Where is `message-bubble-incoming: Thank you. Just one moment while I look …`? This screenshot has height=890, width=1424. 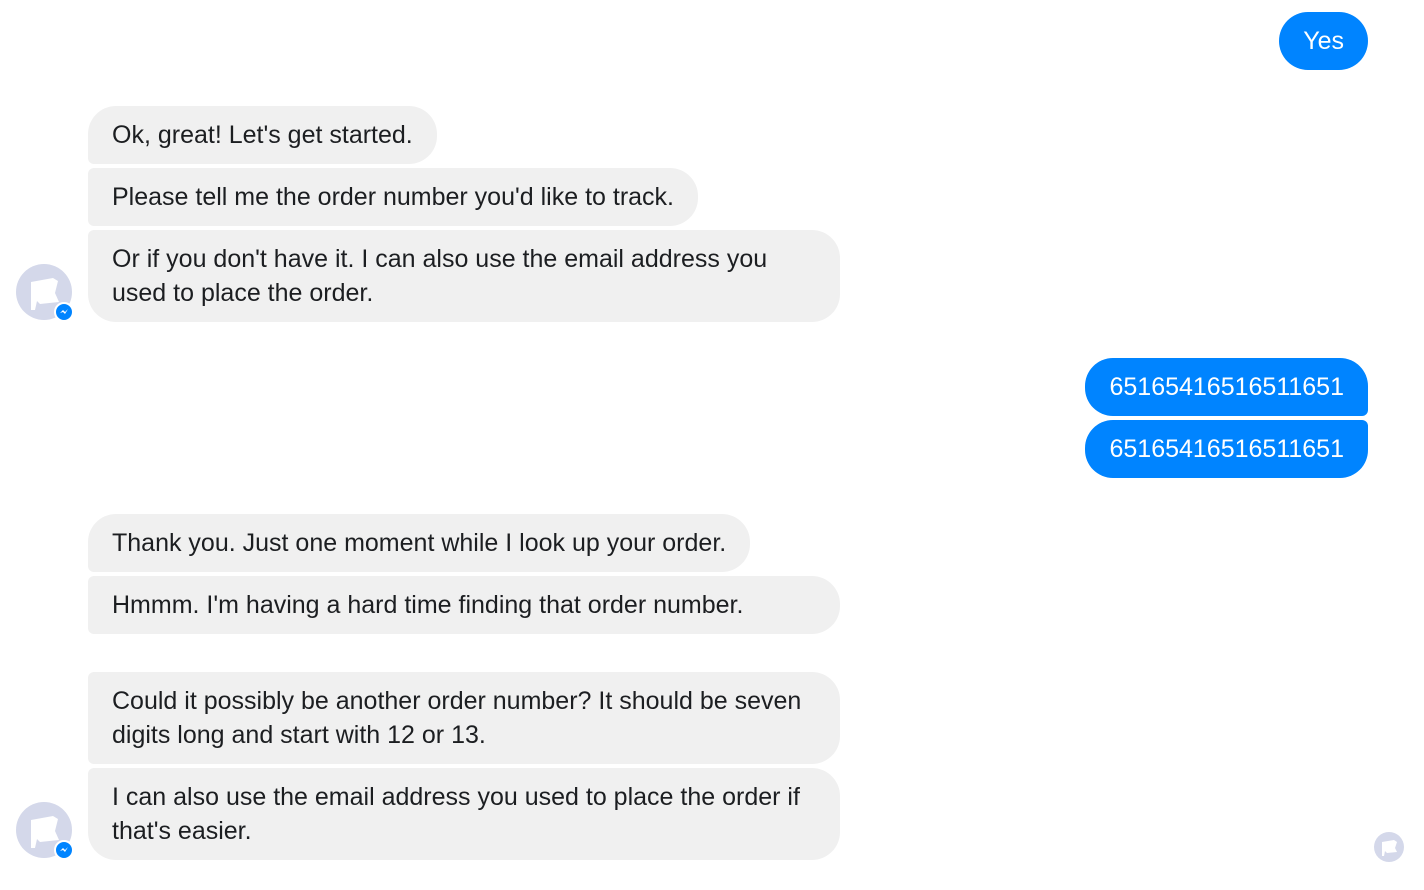 message-bubble-incoming: Thank you. Just one moment while I look … is located at coordinates (419, 543).